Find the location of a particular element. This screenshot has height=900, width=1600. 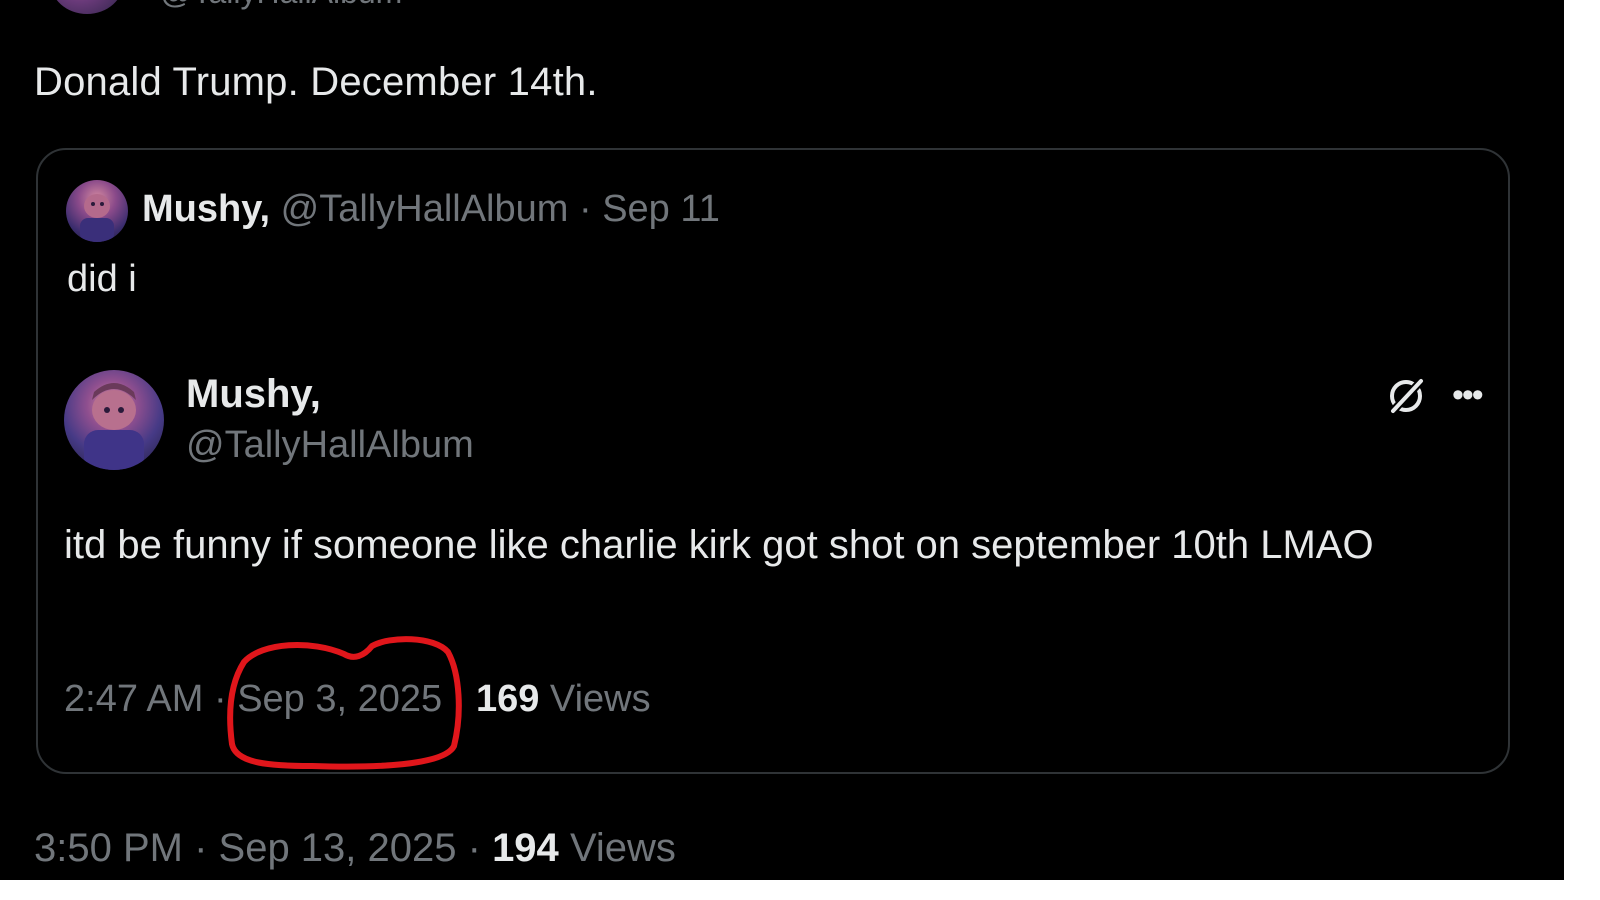

embedded-handle: @TallyHallAlbum is located at coordinates (330, 445).